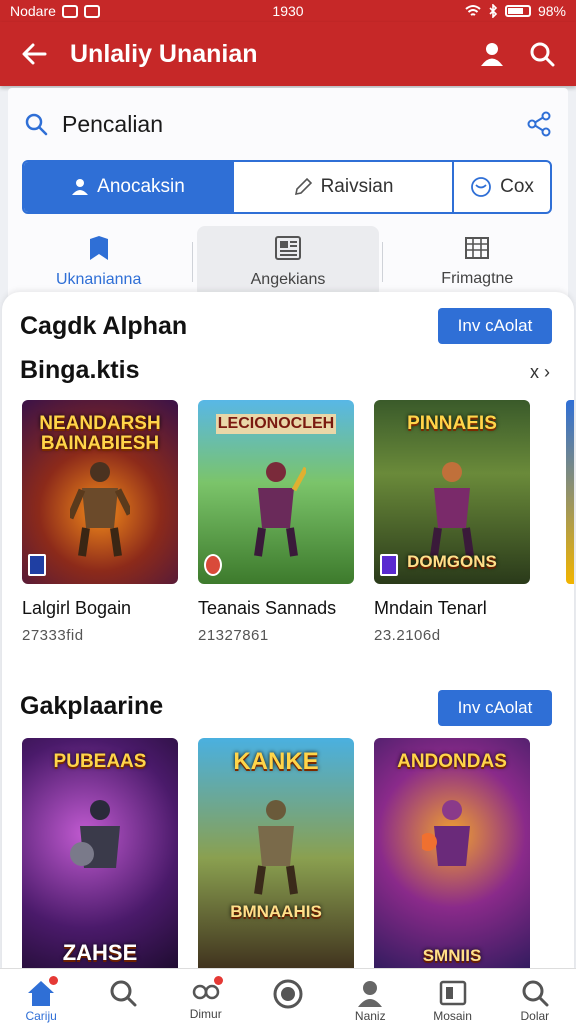  I want to click on search-button, so click(542, 54).